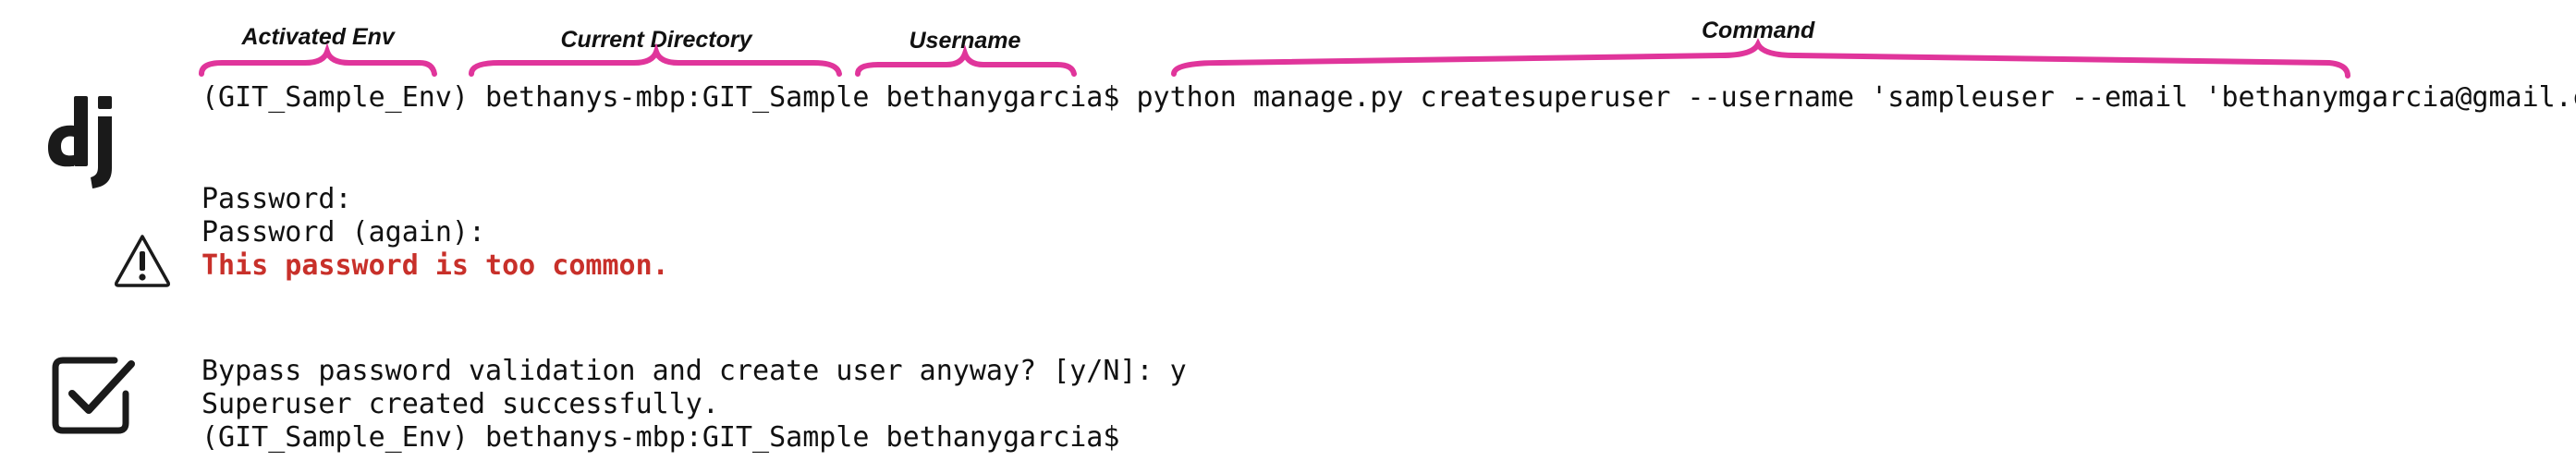 Image resolution: width=2576 pixels, height=461 pixels. Describe the element at coordinates (1760, 59) in the screenshot. I see `brace-command` at that location.